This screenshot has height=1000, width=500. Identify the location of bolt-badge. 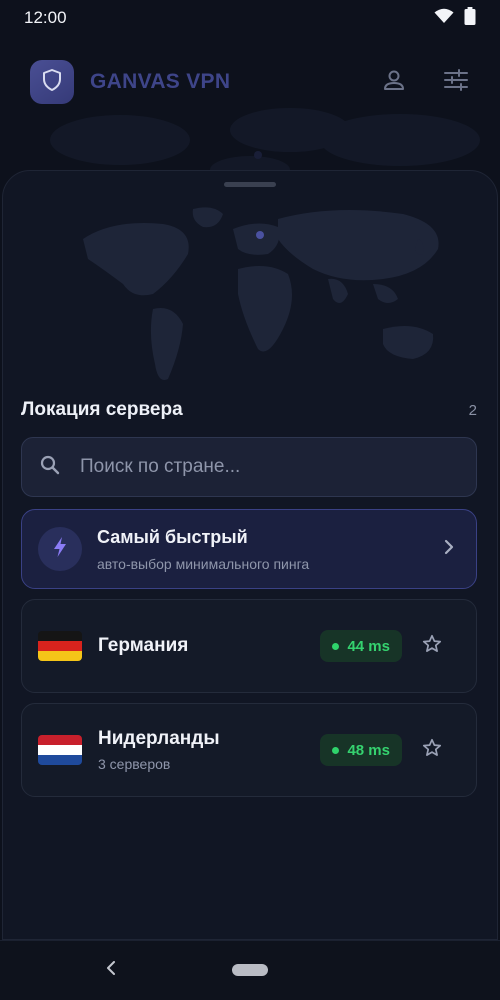
(60, 549).